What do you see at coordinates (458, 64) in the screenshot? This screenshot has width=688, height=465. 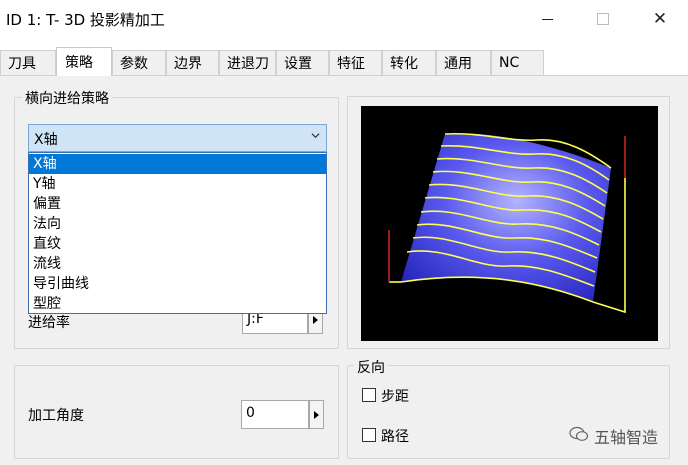 I see `tab-label: 通用` at bounding box center [458, 64].